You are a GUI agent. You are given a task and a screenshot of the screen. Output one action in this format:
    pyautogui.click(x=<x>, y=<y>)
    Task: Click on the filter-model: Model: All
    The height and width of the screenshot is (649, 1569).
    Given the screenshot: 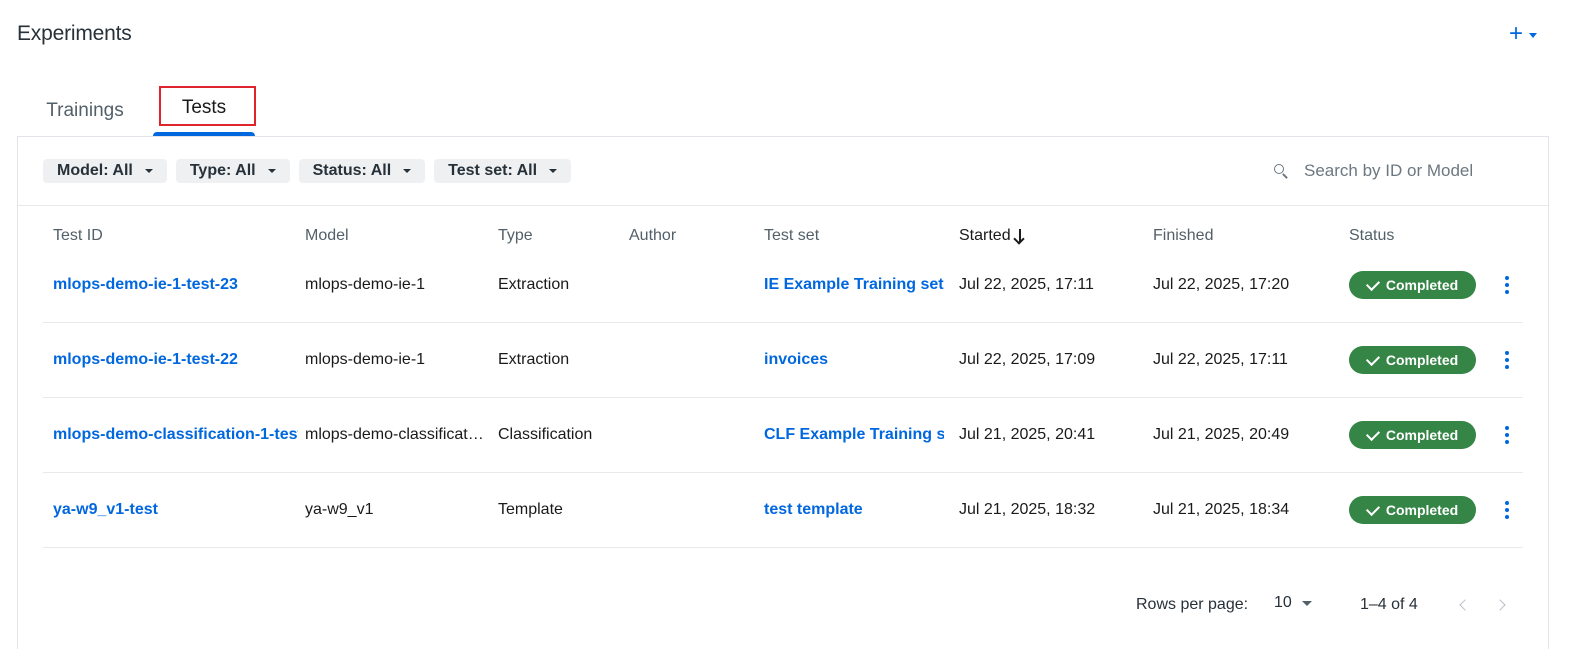 What is the action you would take?
    pyautogui.click(x=105, y=171)
    